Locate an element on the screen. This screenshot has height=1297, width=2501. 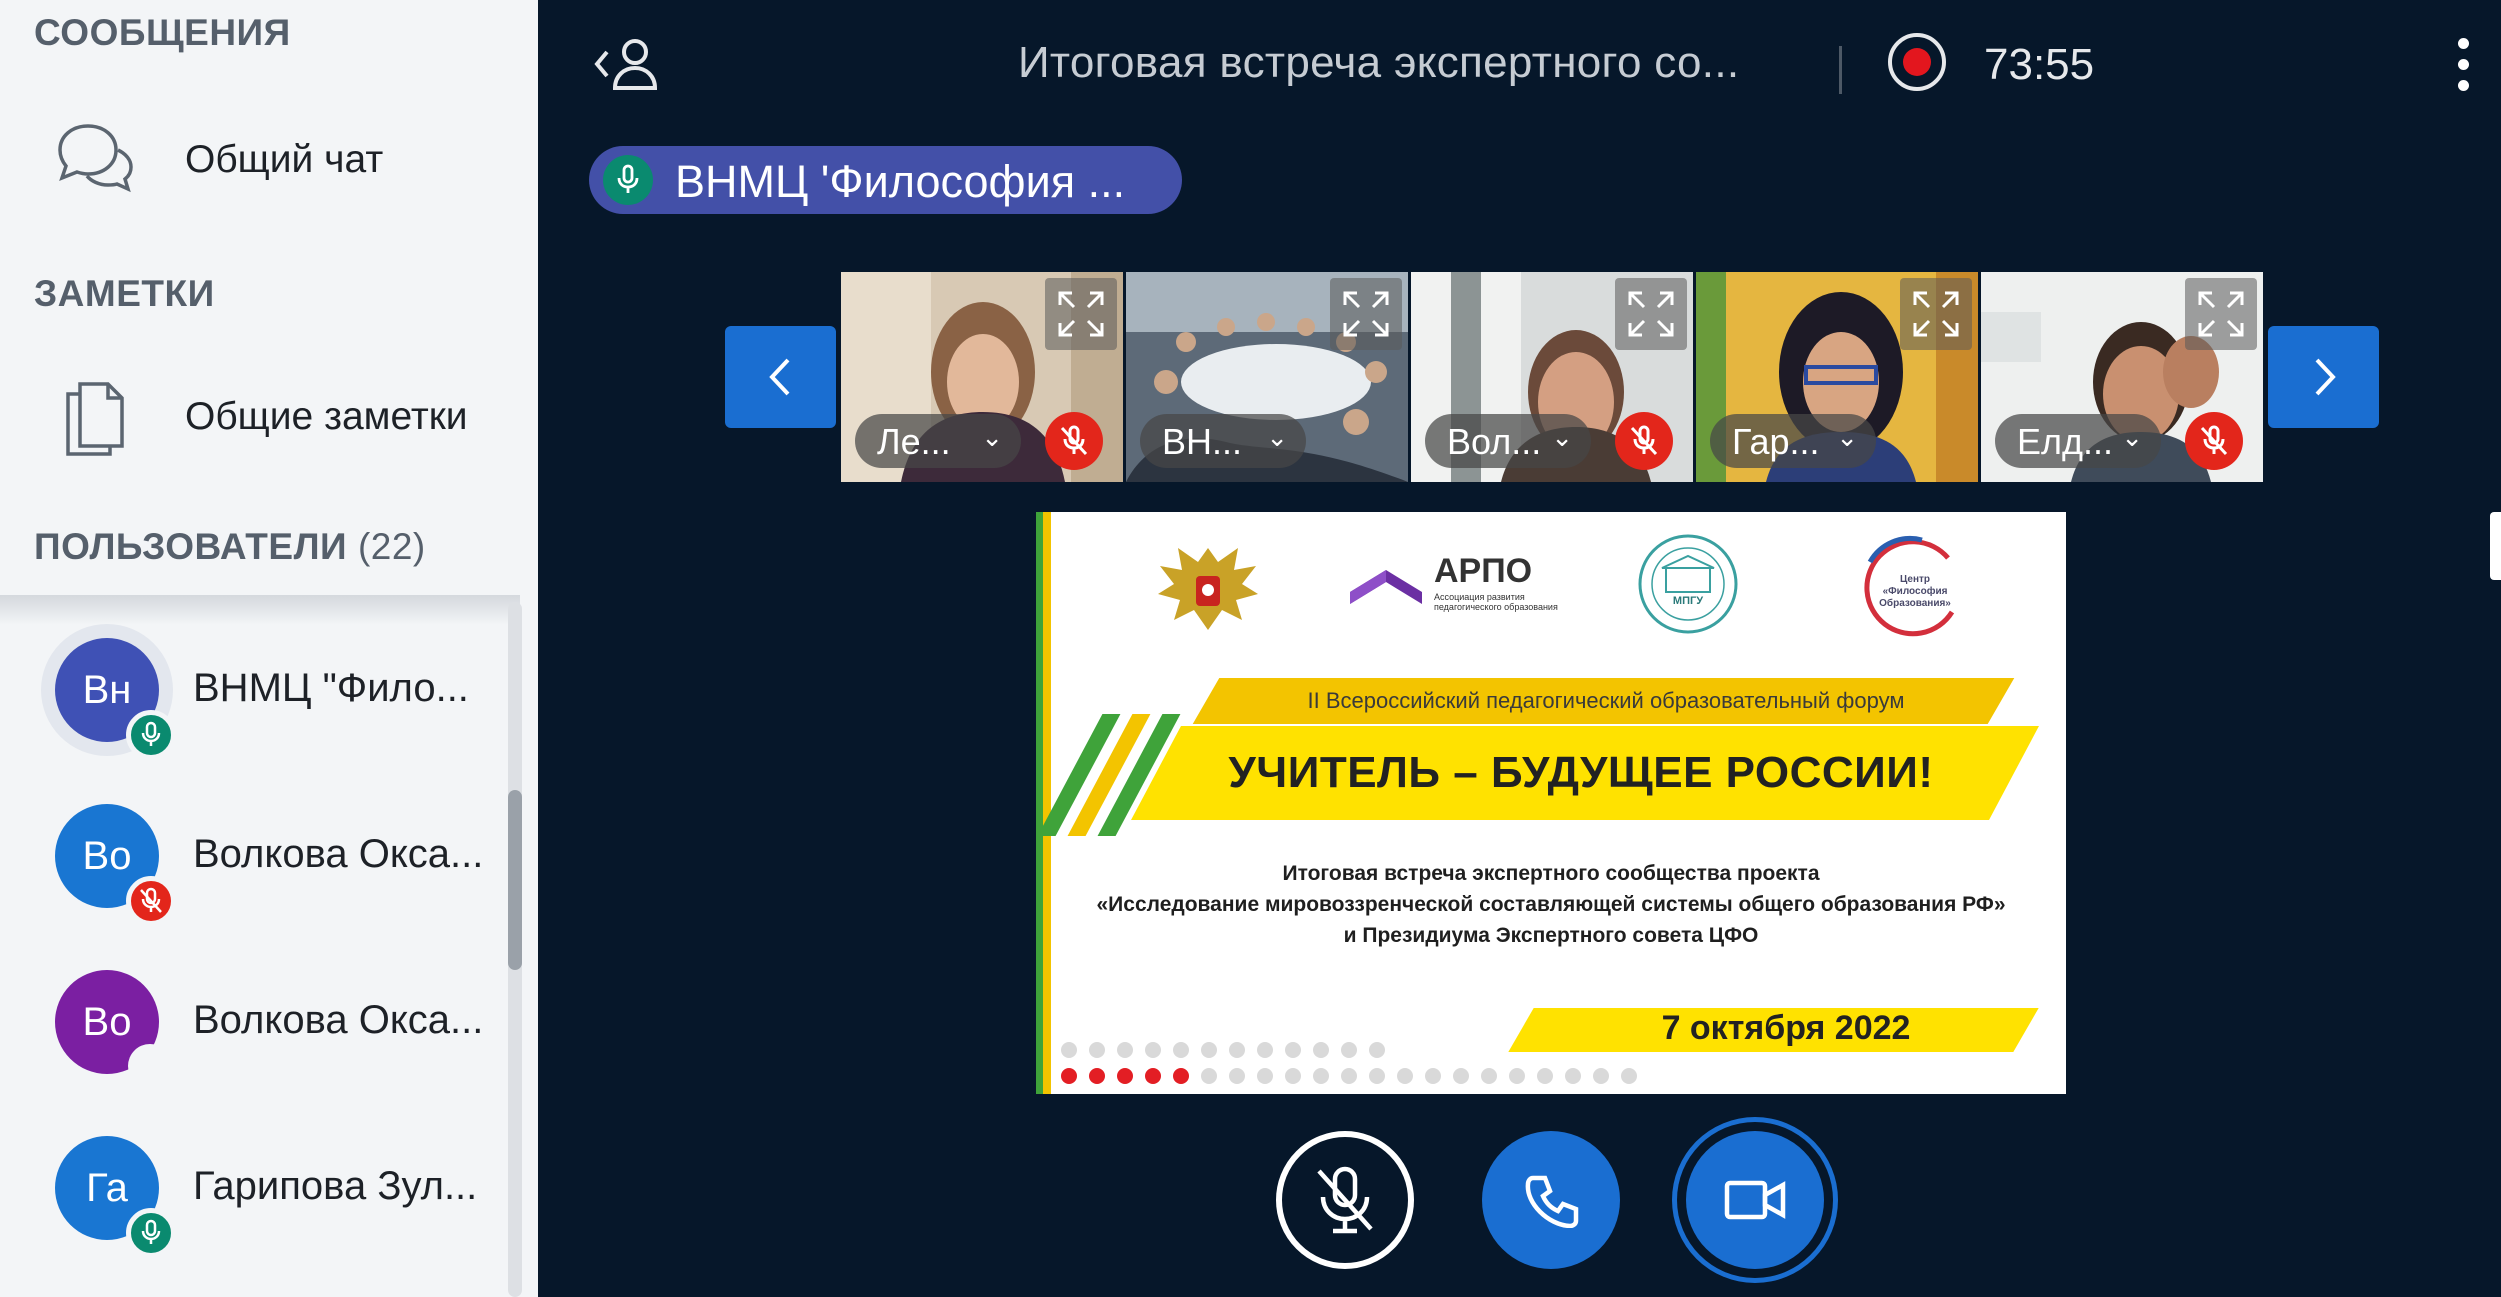
decor-dots is located at coordinates (1351, 1067).